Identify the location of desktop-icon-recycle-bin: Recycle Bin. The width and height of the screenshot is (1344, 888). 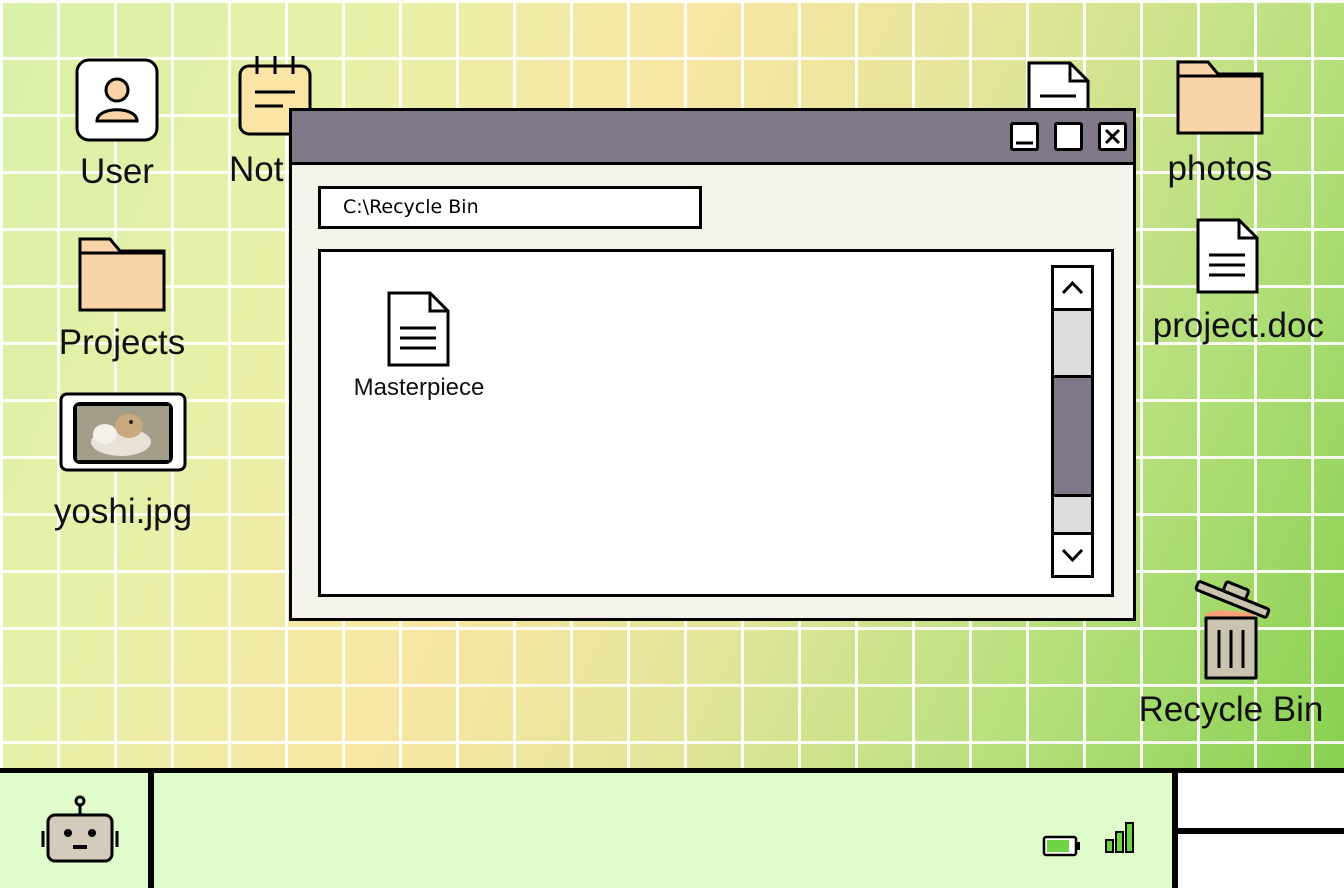
(1231, 650).